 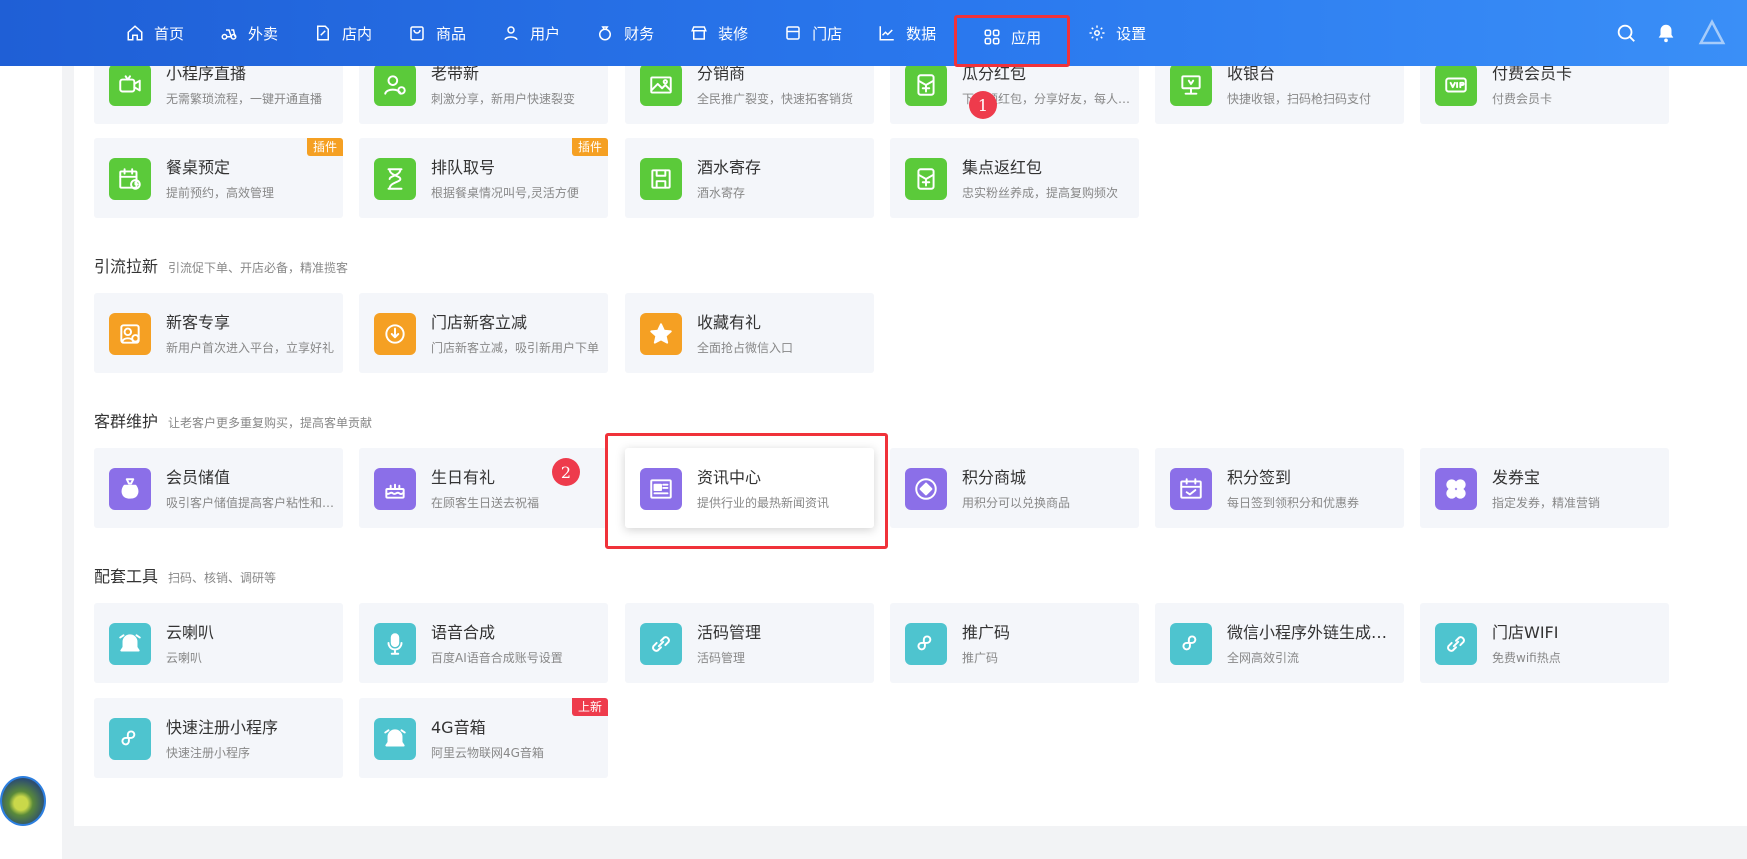 What do you see at coordinates (827, 33) in the screenshot?
I see `nav-label: 门店` at bounding box center [827, 33].